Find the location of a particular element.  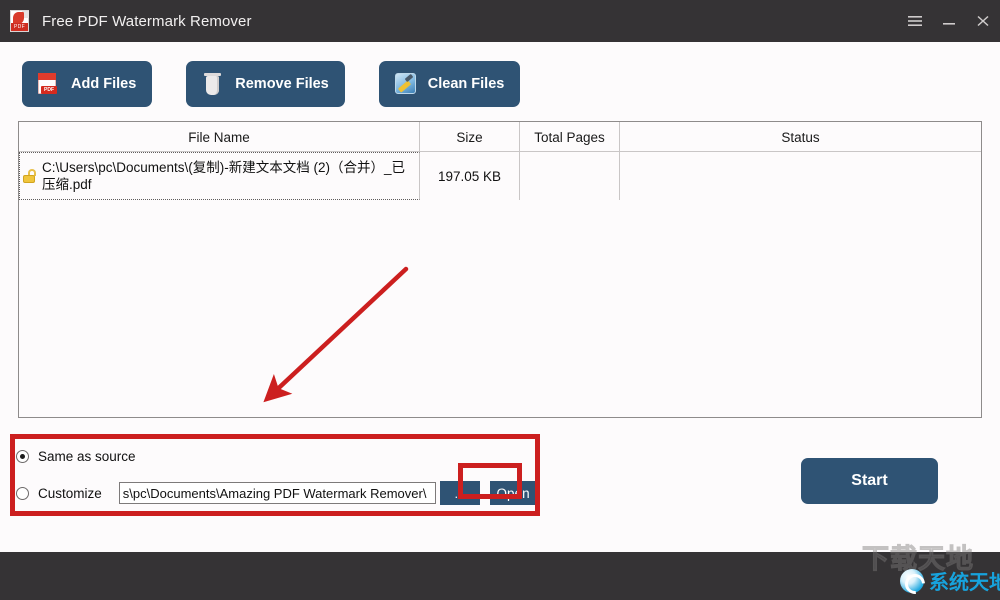

bottom-bar is located at coordinates (500, 576).